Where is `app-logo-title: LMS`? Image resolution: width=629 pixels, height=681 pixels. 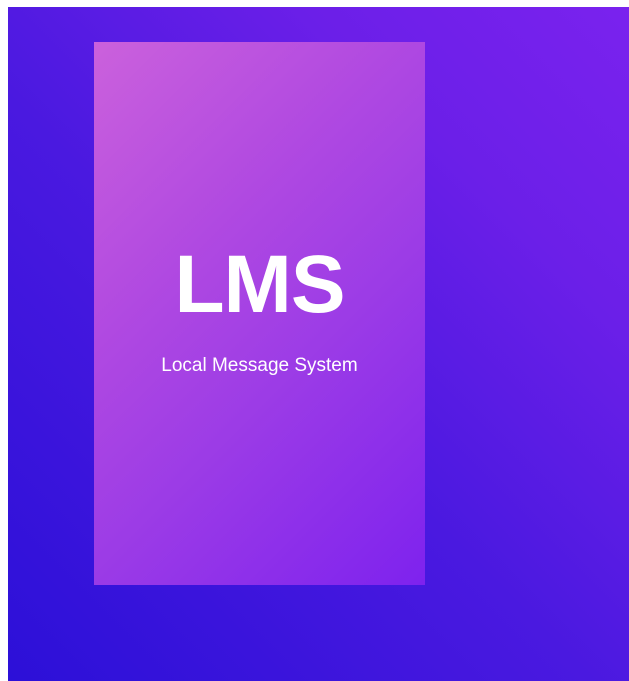 app-logo-title: LMS is located at coordinates (259, 284).